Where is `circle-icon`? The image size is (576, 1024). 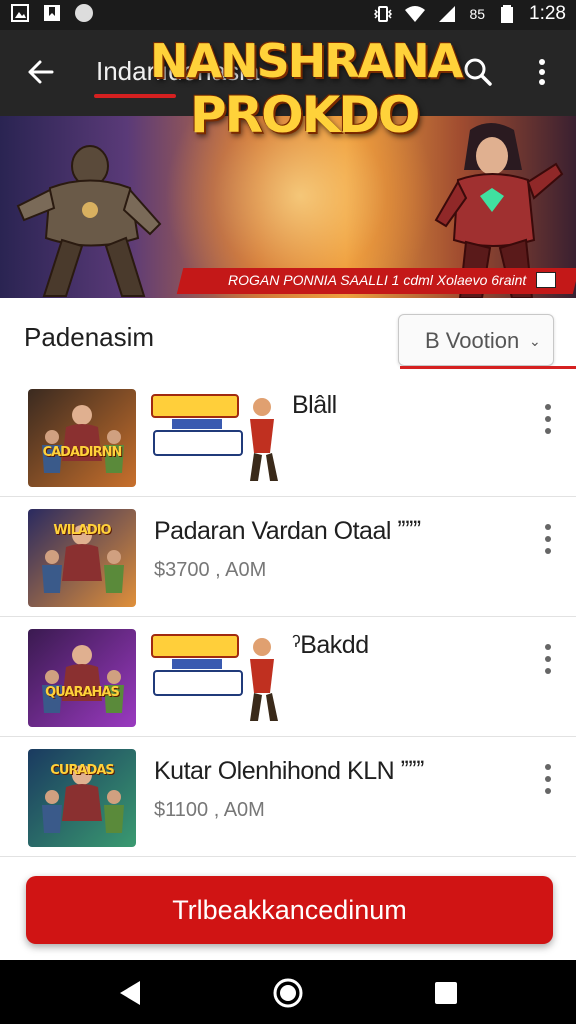 circle-icon is located at coordinates (84, 13).